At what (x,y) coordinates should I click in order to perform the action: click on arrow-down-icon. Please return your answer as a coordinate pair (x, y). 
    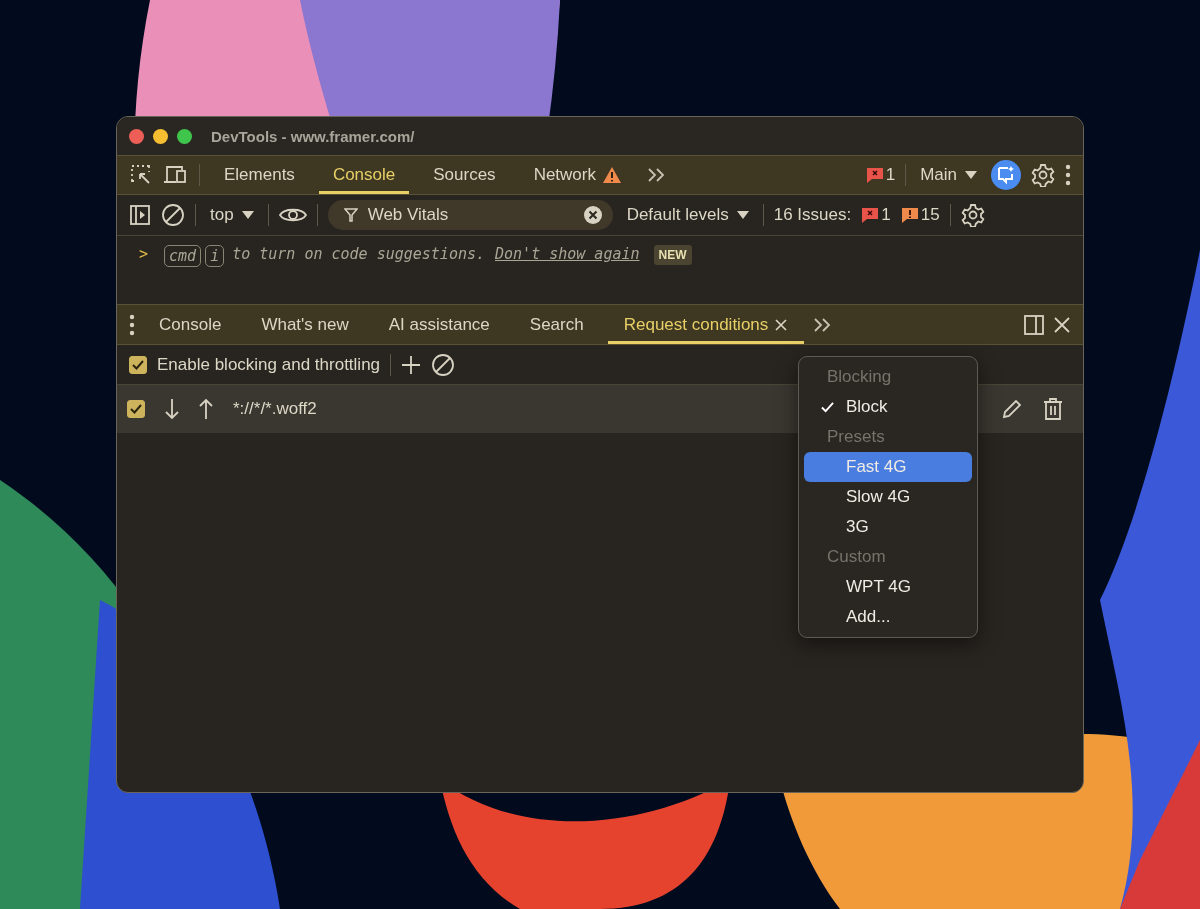
    Looking at the image, I should click on (172, 409).